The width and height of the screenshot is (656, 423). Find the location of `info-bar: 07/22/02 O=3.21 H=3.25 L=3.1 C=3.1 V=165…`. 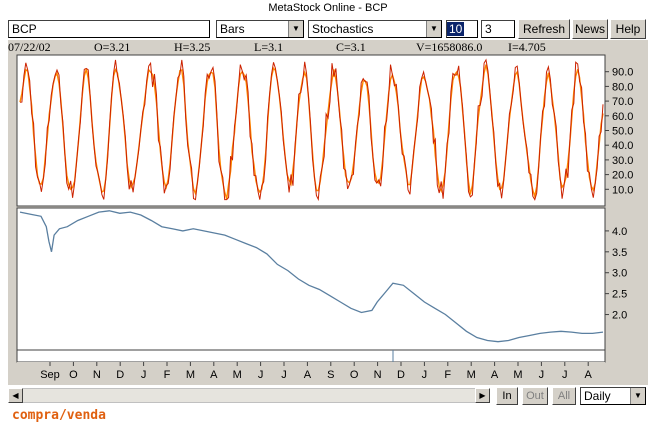

info-bar: 07/22/02 O=3.21 H=3.25 L=3.1 C=3.1 V=165… is located at coordinates (328, 47).